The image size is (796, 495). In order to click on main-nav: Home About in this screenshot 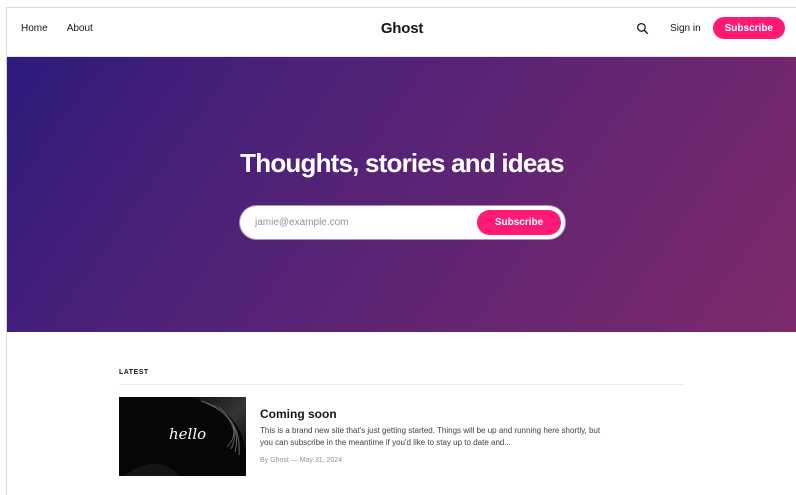, I will do `click(57, 28)`.